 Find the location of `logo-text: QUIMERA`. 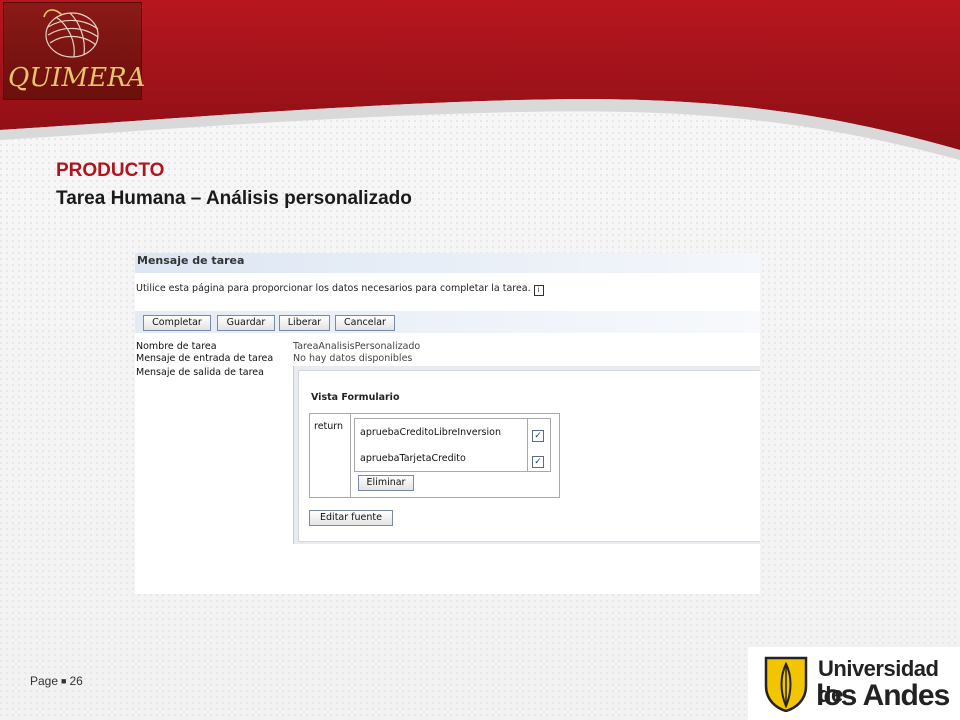

logo-text: QUIMERA is located at coordinates (77, 78).